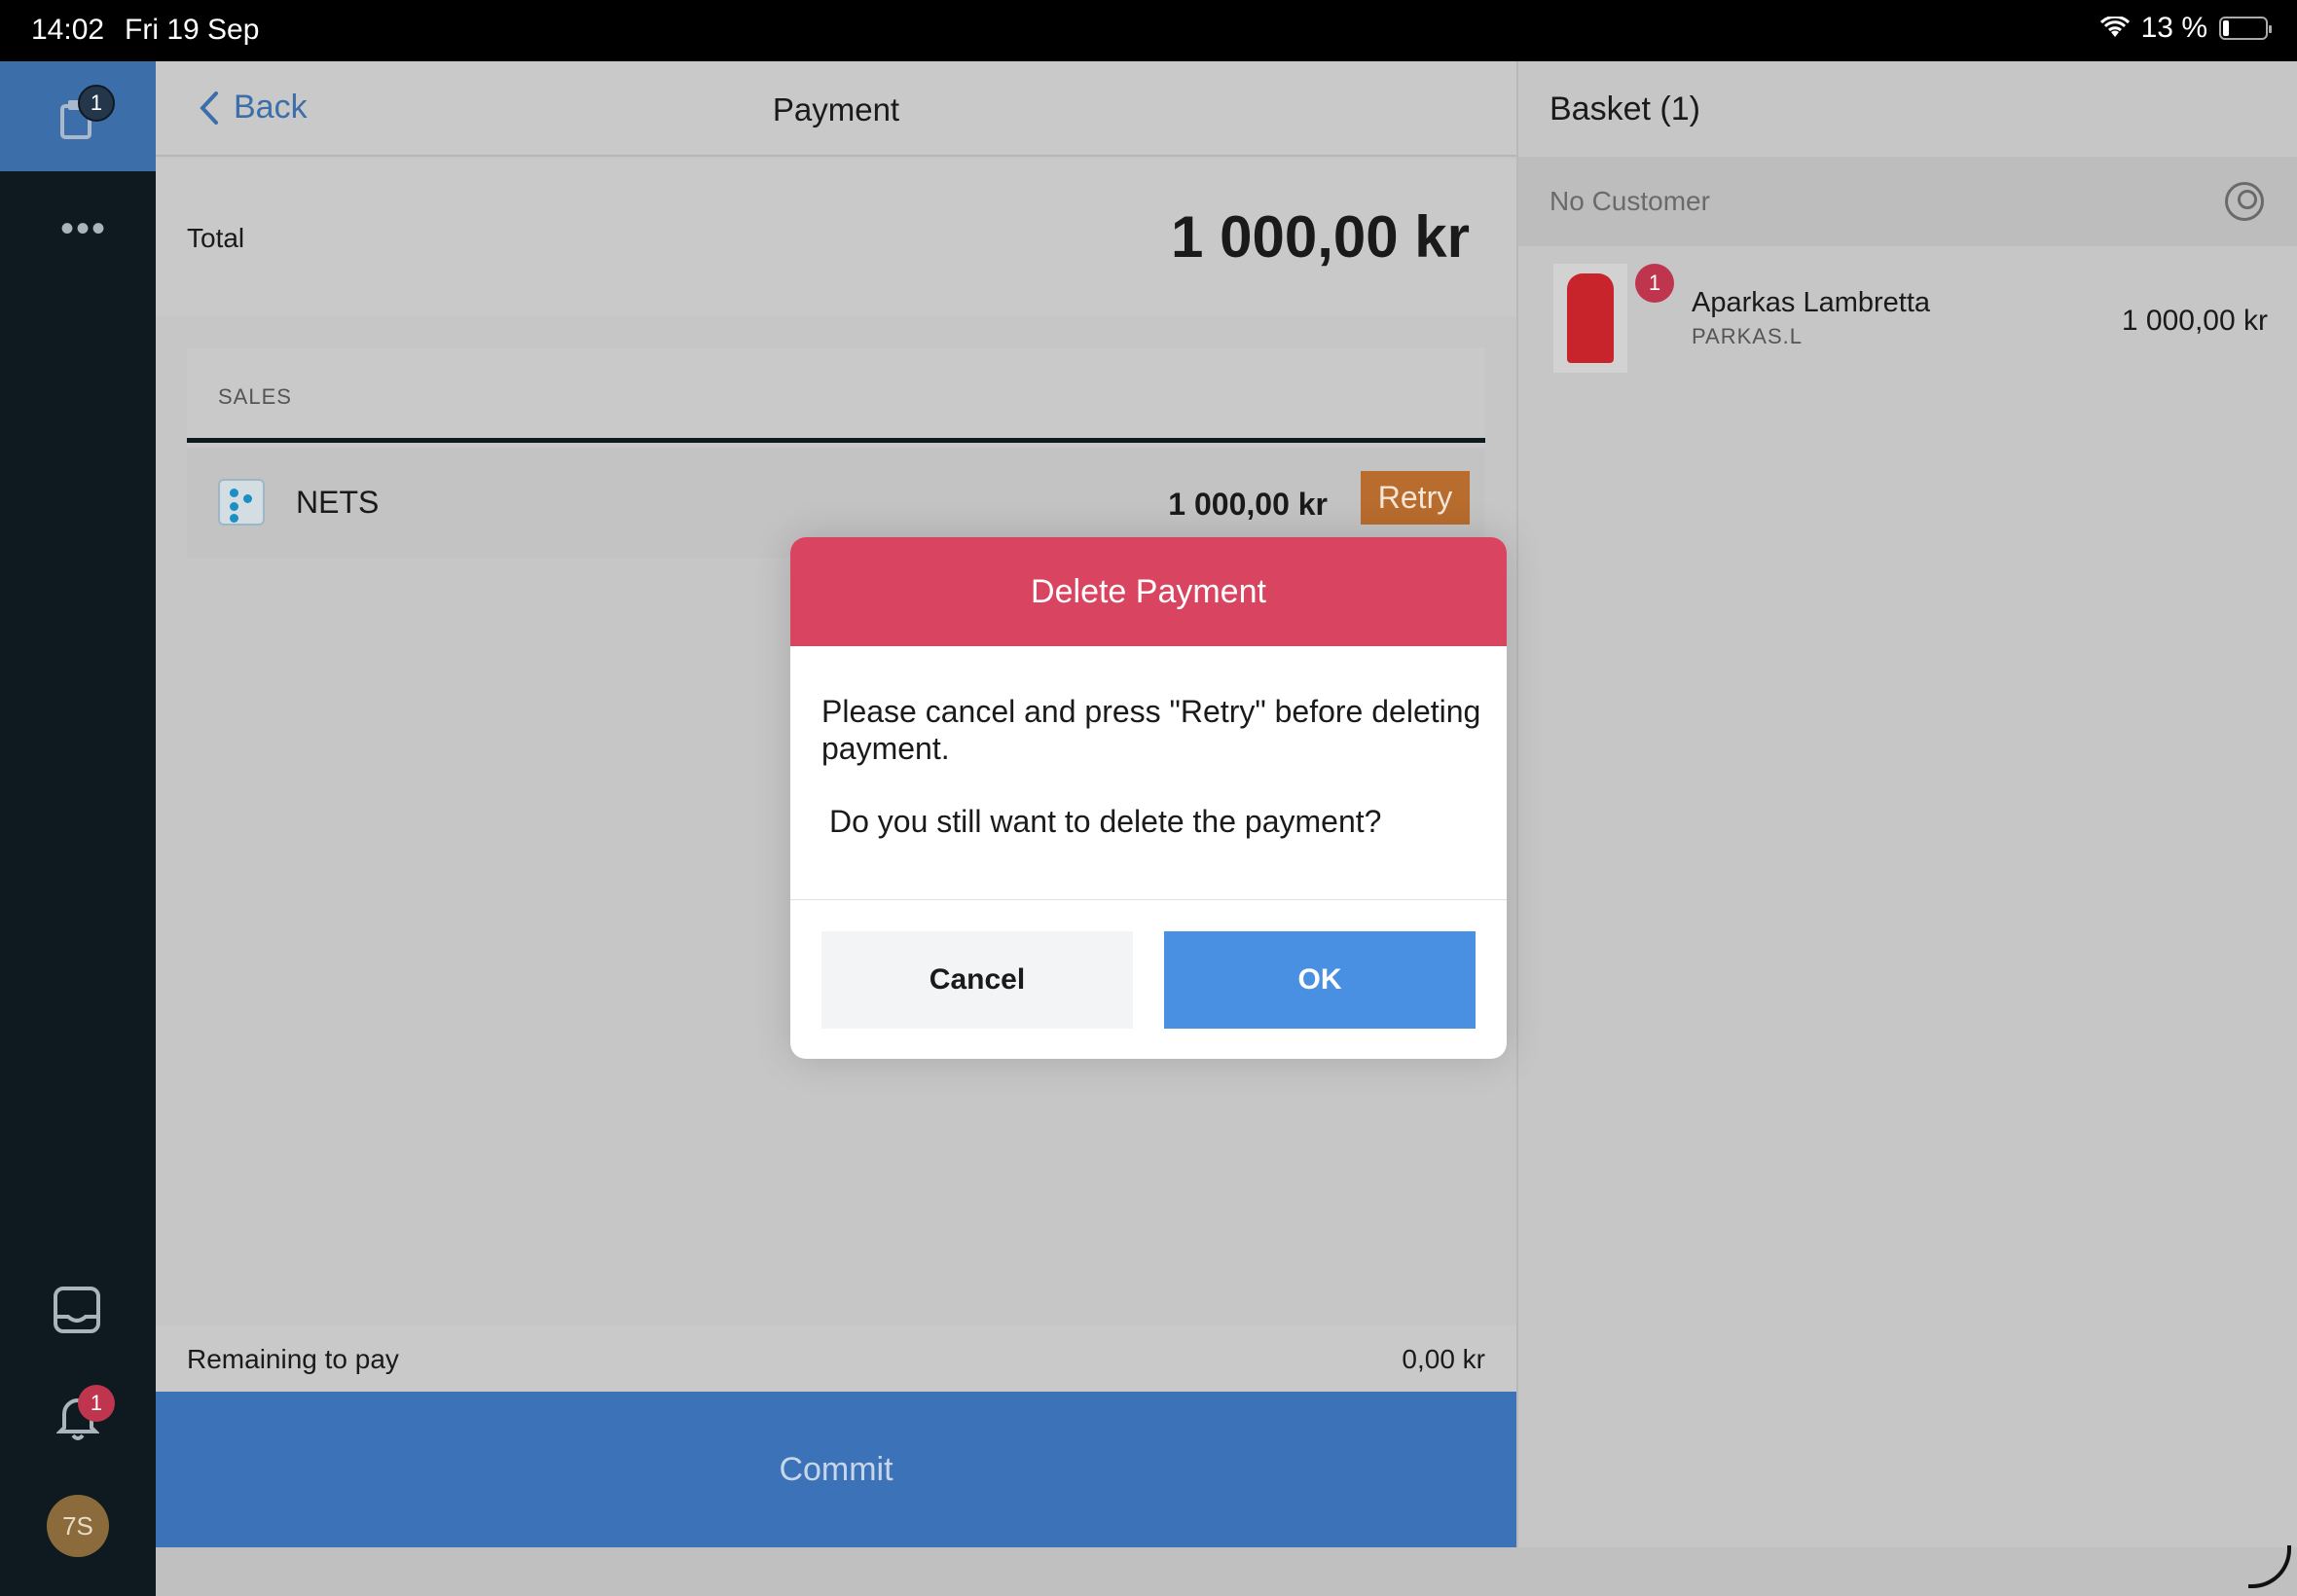  I want to click on total-value: 1 000,00 kr, so click(1320, 237).